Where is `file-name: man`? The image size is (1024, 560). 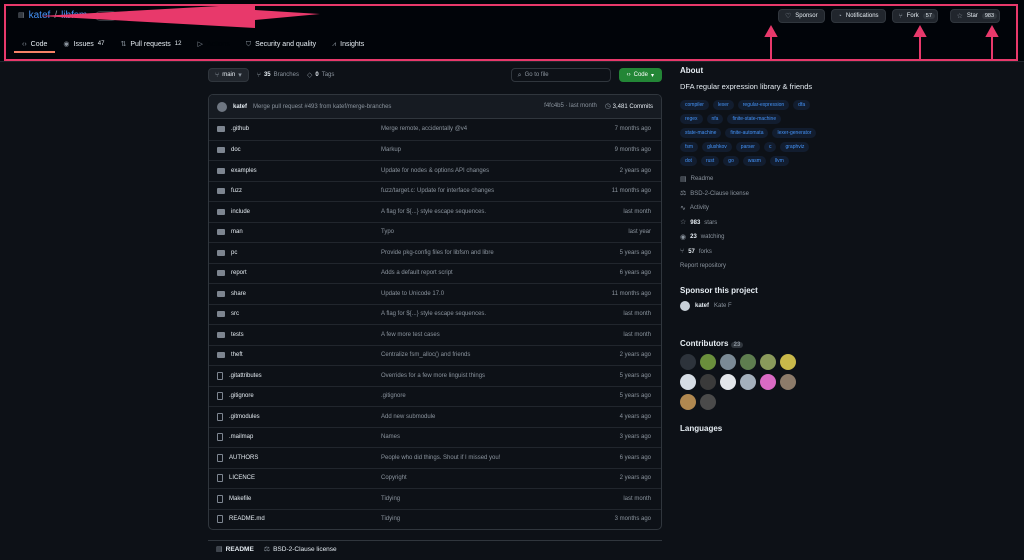
file-name: man is located at coordinates (237, 232).